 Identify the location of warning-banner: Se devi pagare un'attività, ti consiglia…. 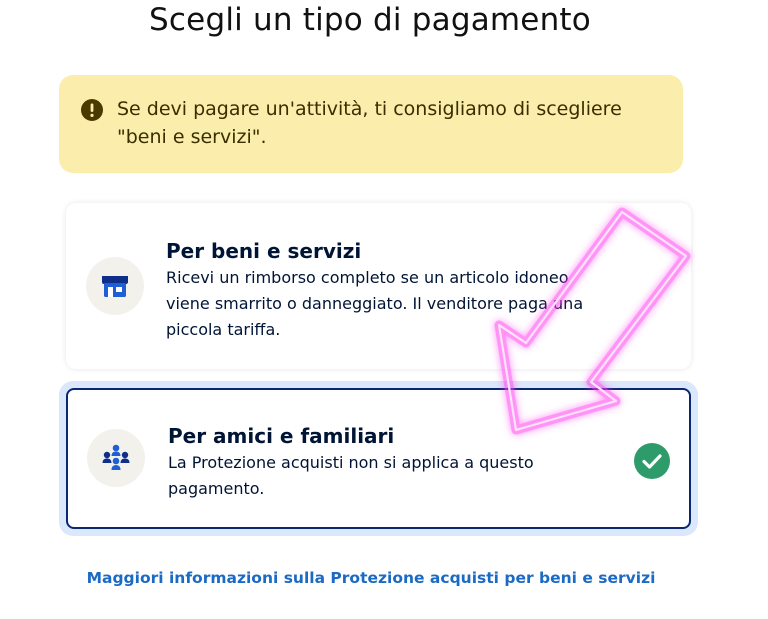
(371, 124).